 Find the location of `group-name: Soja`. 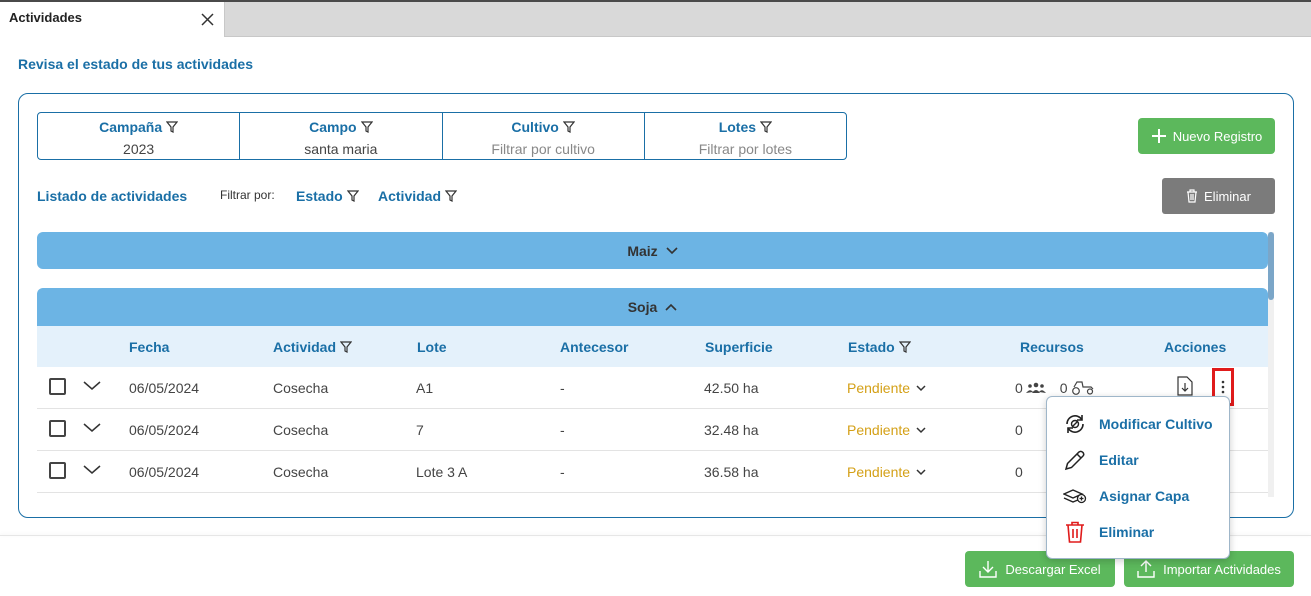

group-name: Soja is located at coordinates (642, 307).